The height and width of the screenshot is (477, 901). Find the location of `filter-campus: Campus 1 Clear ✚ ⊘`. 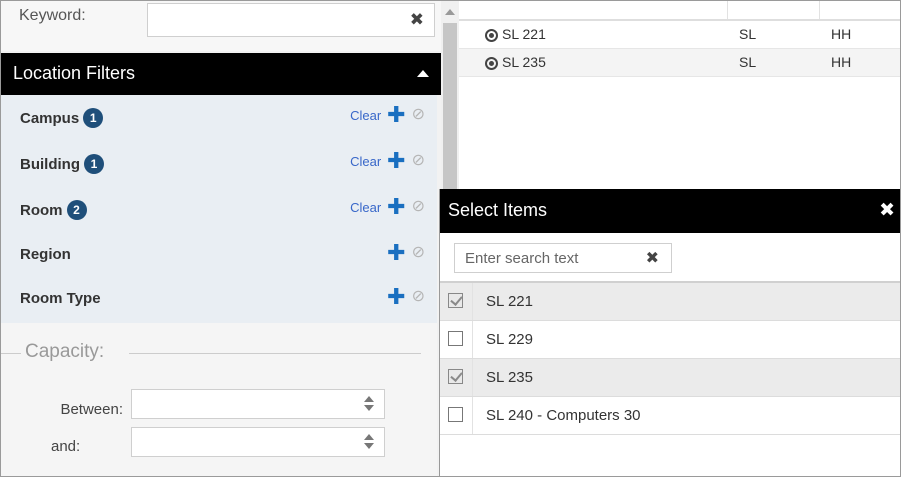

filter-campus: Campus 1 Clear ✚ ⊘ is located at coordinates (219, 117).